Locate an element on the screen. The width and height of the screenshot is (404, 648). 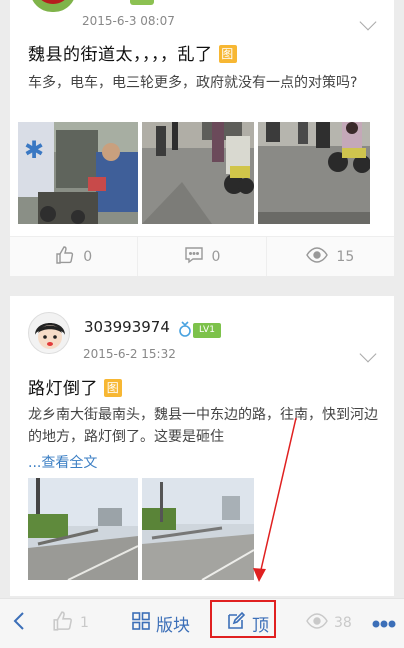
more-dots-icon is located at coordinates (384, 623).